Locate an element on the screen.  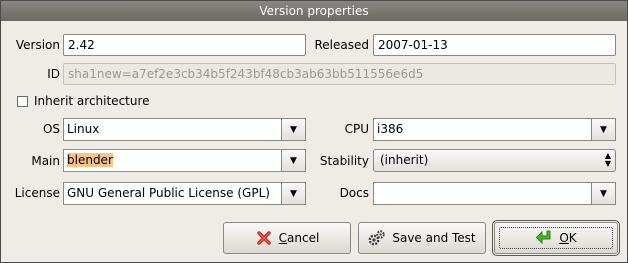
stability-select: (inherit) ▲ ▼ is located at coordinates (494, 160).